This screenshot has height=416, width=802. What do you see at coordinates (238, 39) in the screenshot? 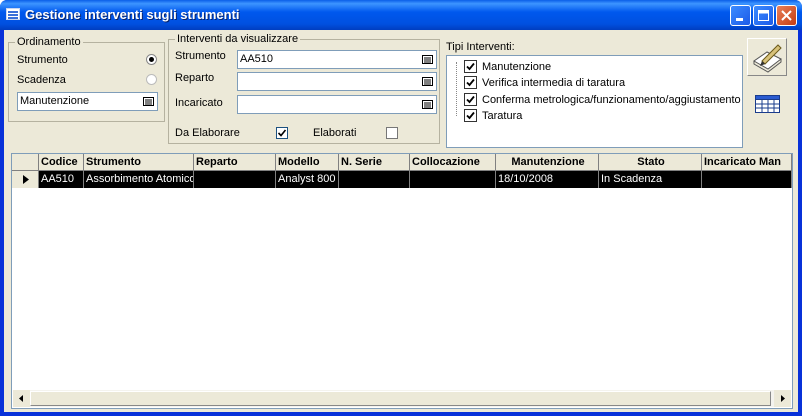
I see `interventi-title: Interventi da visualizzare` at bounding box center [238, 39].